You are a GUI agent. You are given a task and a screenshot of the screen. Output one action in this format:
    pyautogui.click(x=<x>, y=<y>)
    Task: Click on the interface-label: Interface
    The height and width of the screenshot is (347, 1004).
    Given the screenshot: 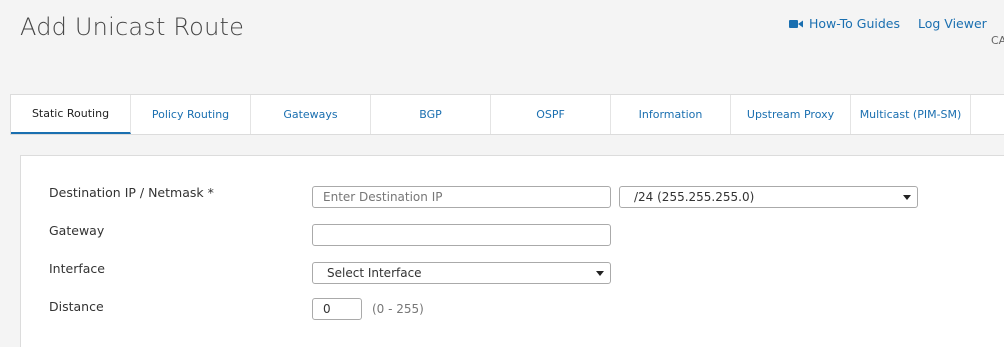 What is the action you would take?
    pyautogui.click(x=77, y=268)
    